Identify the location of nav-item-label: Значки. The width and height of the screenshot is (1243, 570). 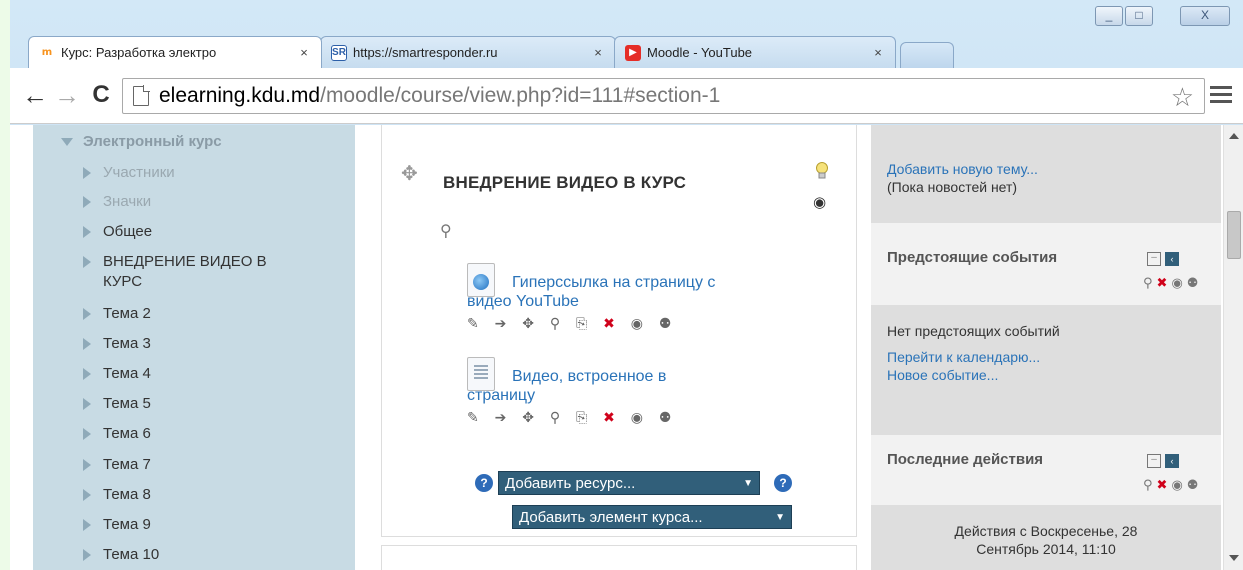
(127, 201).